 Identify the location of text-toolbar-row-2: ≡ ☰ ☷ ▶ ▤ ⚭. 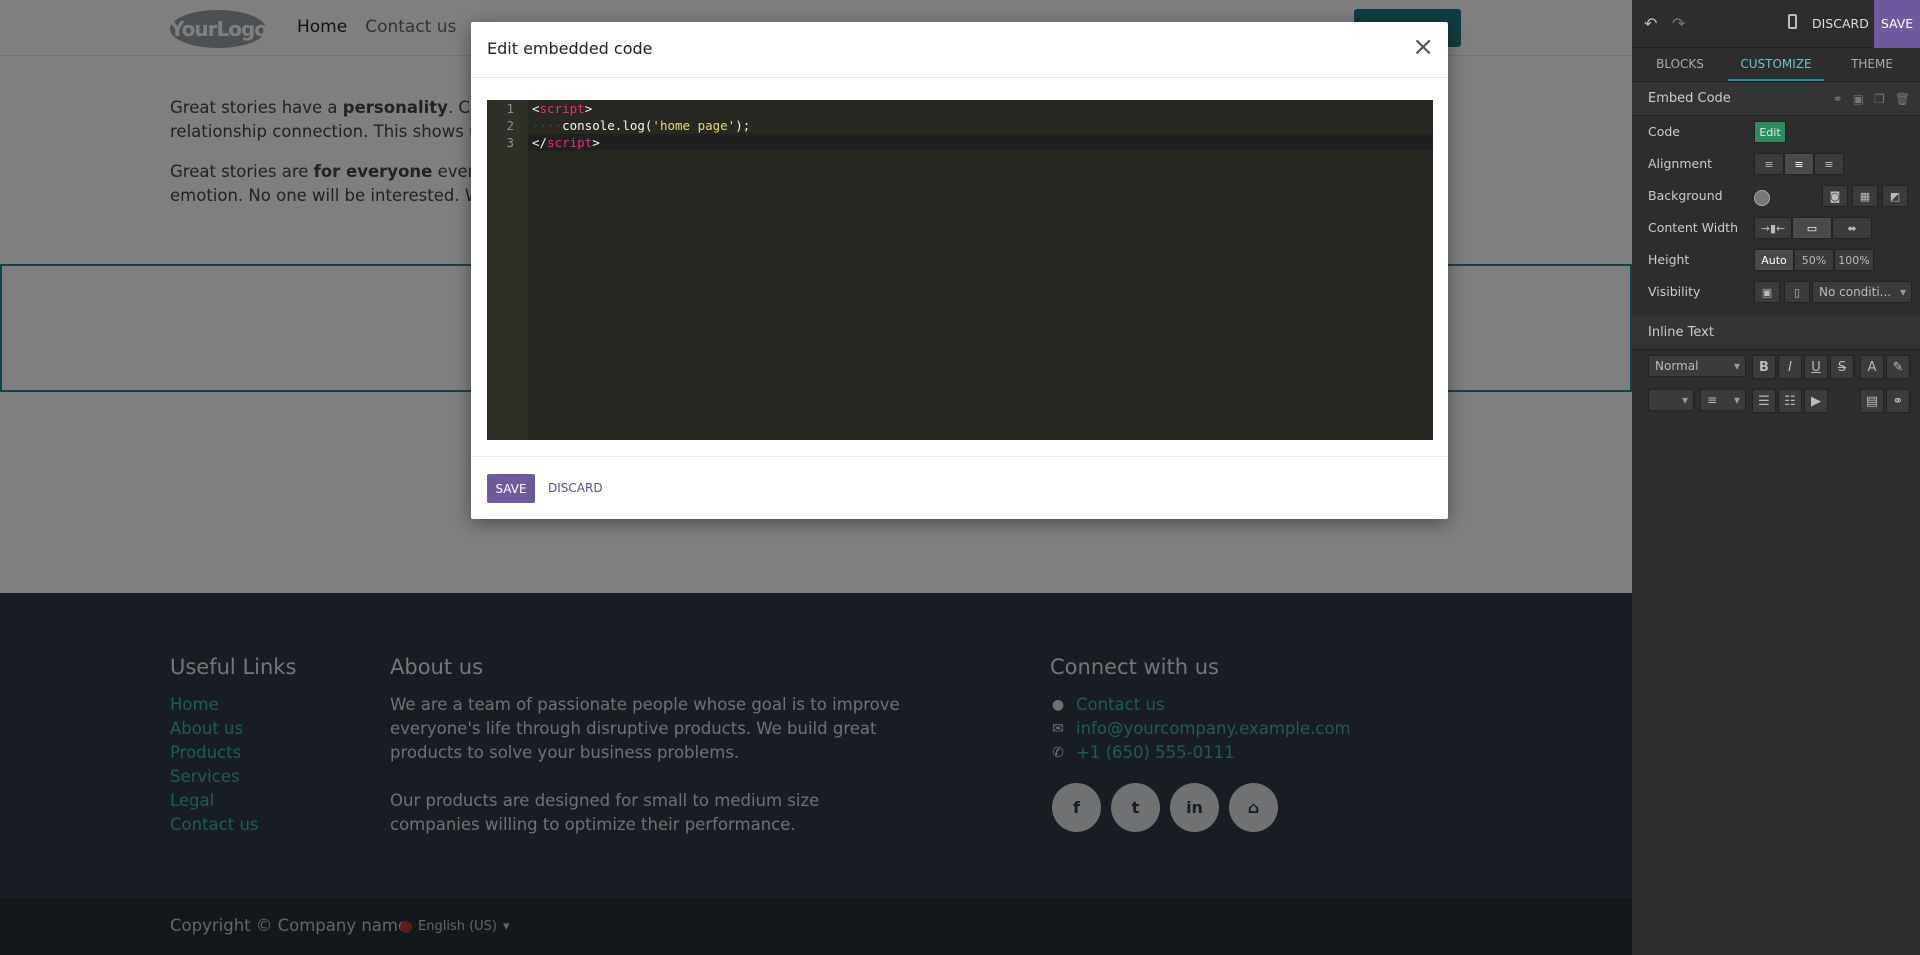
(1776, 401).